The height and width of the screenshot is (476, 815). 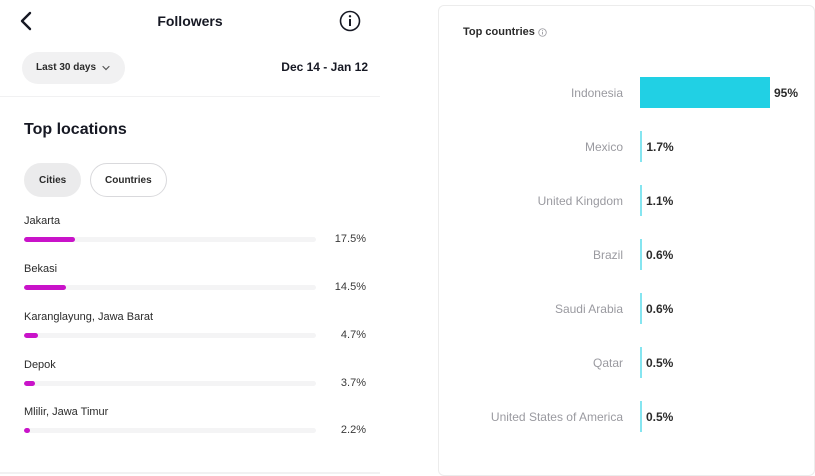 I want to click on country-name: Brazil, so click(x=607, y=255).